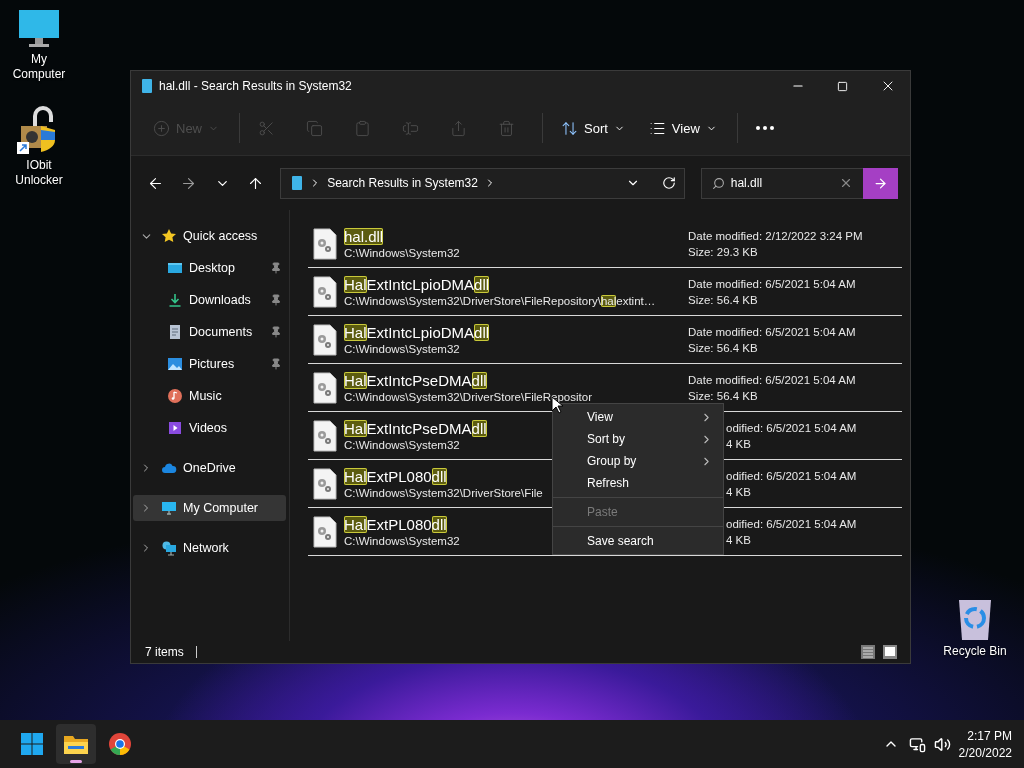  What do you see at coordinates (209, 428) in the screenshot?
I see `nav-item: Videos` at bounding box center [209, 428].